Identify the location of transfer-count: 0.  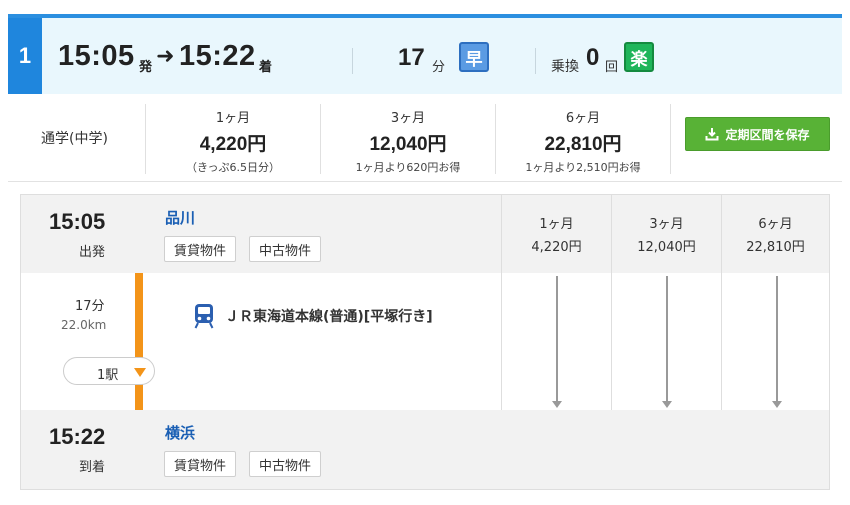
(593, 57).